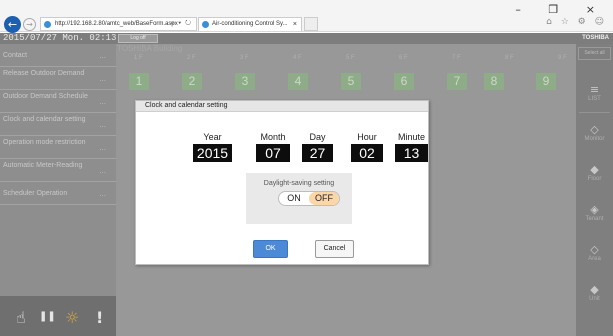 This screenshot has width=613, height=336. What do you see at coordinates (494, 81) in the screenshot?
I see `floor-button-8: 8` at bounding box center [494, 81].